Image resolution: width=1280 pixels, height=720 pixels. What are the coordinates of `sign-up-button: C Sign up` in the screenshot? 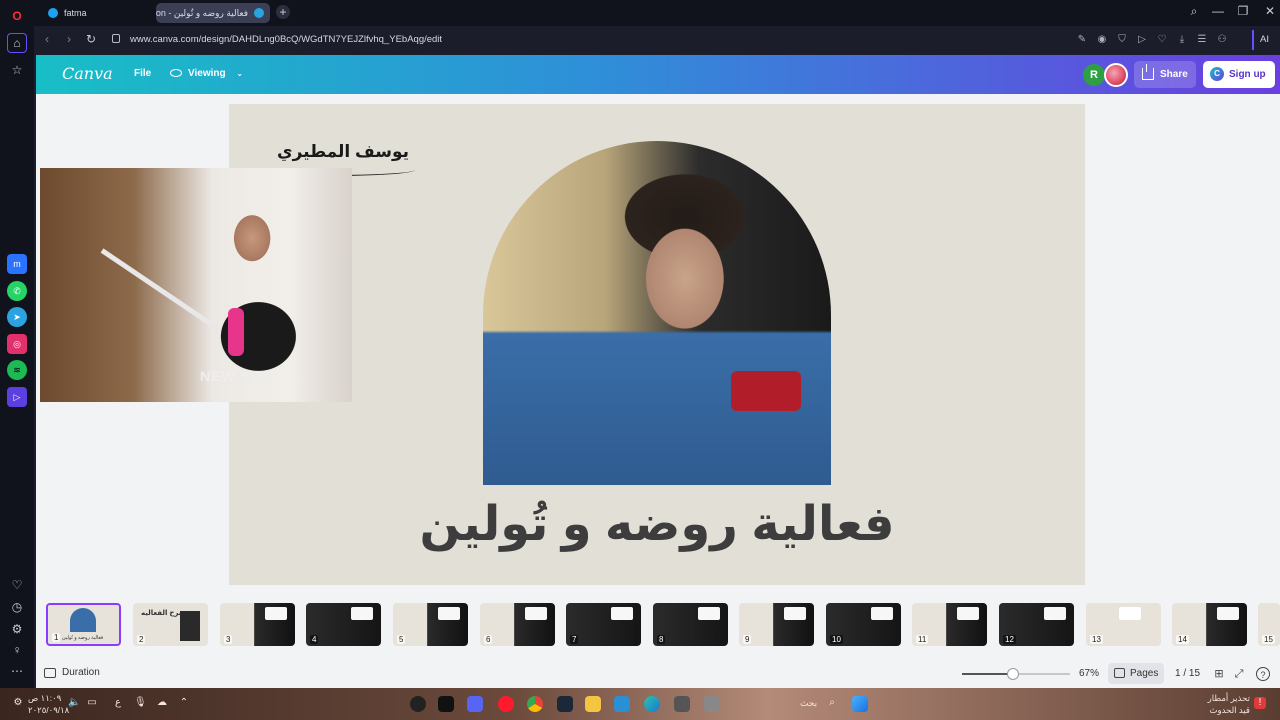 It's located at (1239, 74).